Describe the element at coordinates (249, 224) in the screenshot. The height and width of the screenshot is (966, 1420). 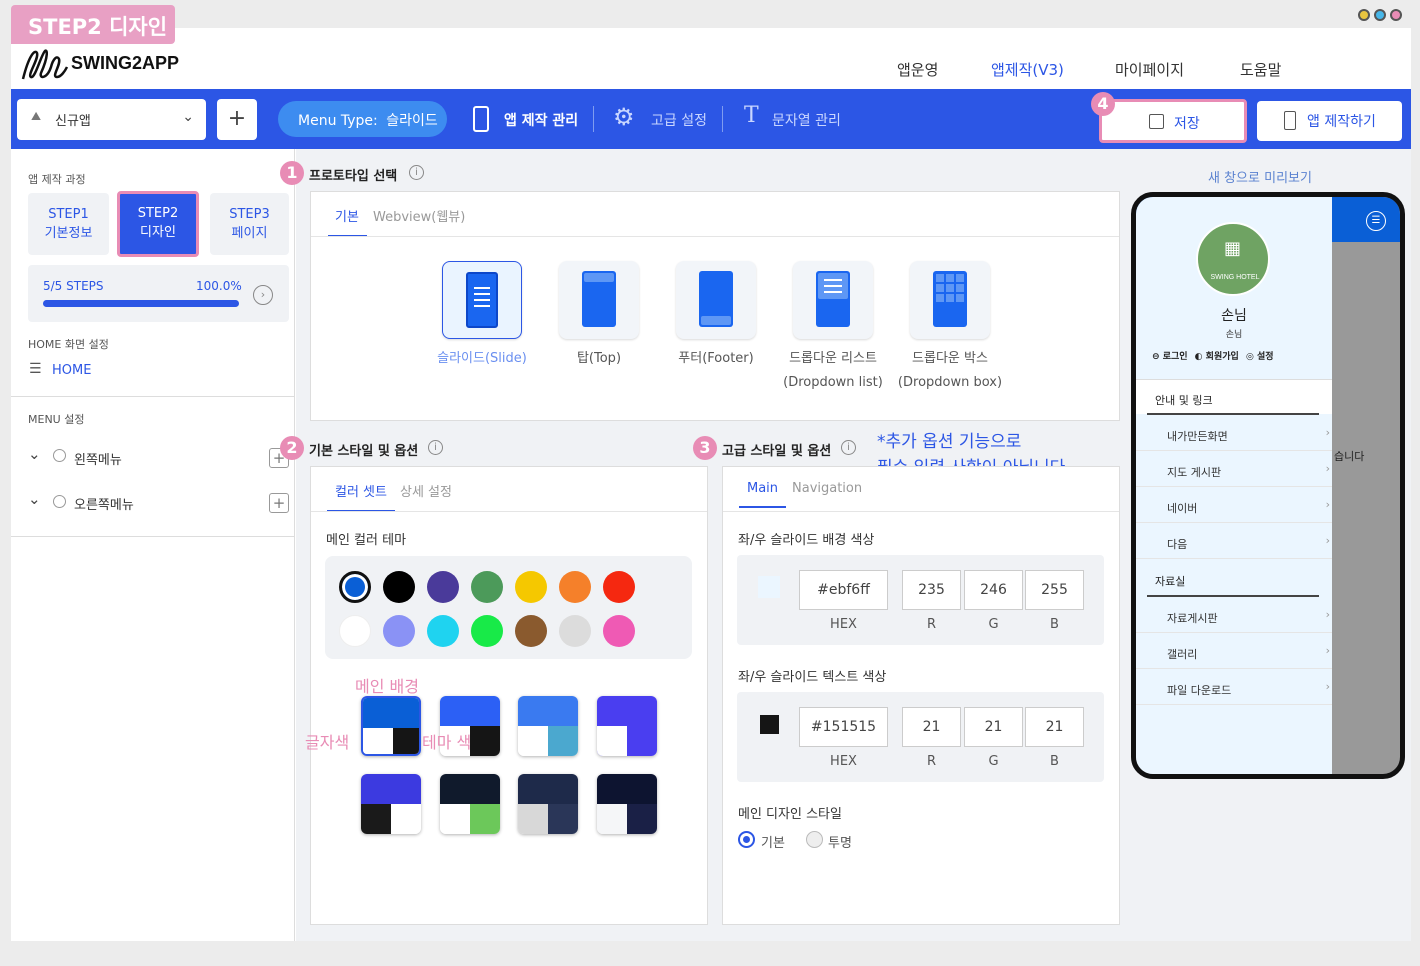
I see `step3-button: STEP3 페이지` at that location.